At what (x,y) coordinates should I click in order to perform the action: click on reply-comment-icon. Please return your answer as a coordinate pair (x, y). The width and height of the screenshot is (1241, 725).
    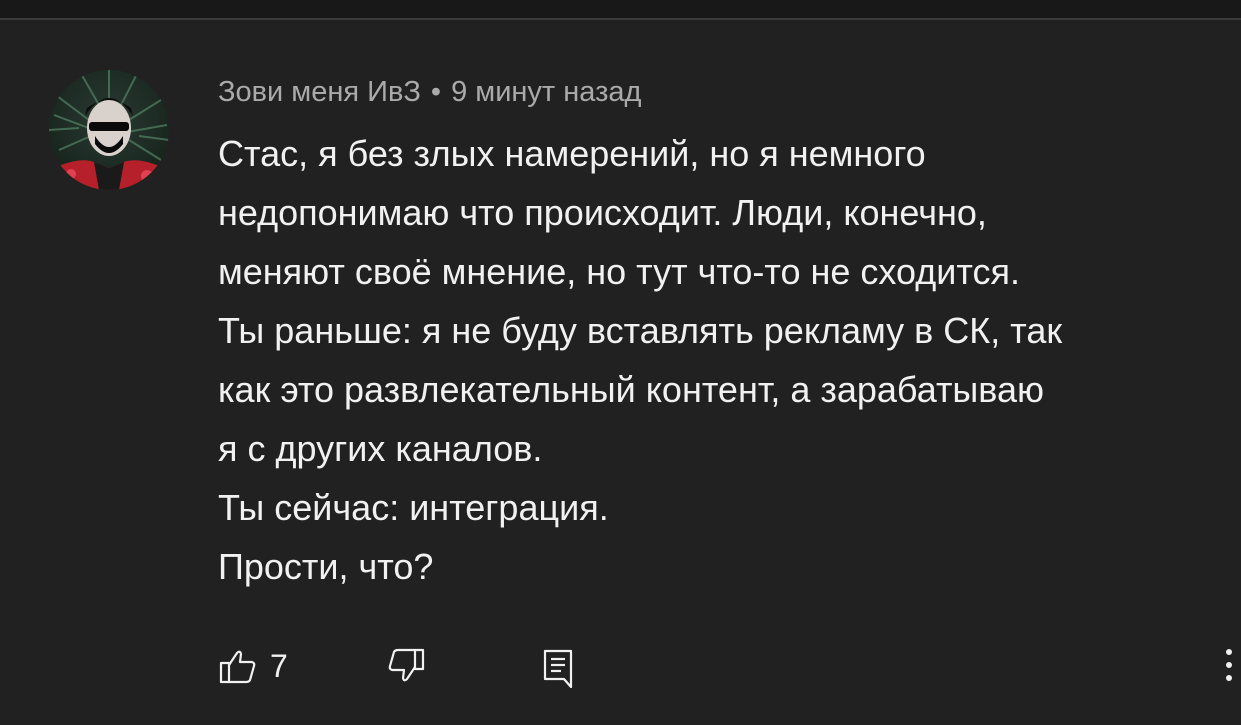
    Looking at the image, I should click on (558, 669).